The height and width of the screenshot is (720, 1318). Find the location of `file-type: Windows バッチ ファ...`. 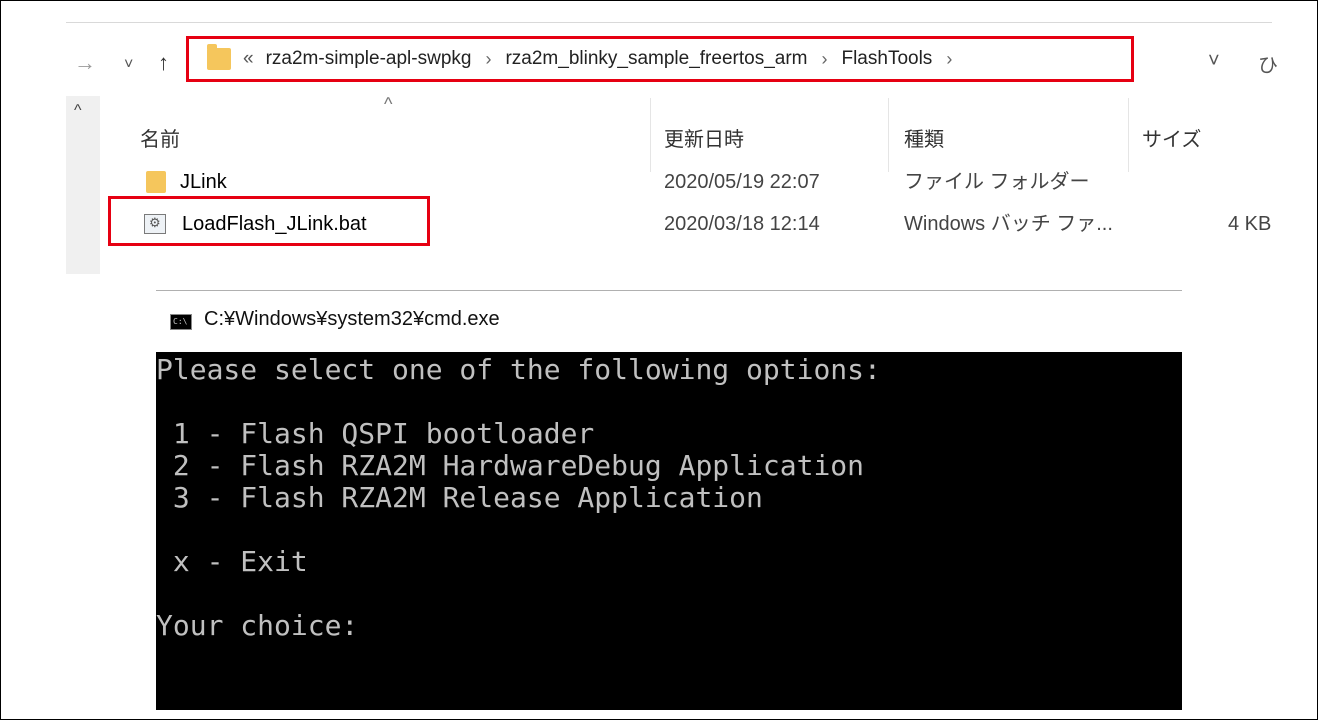

file-type: Windows バッチ ファ... is located at coordinates (1008, 224).